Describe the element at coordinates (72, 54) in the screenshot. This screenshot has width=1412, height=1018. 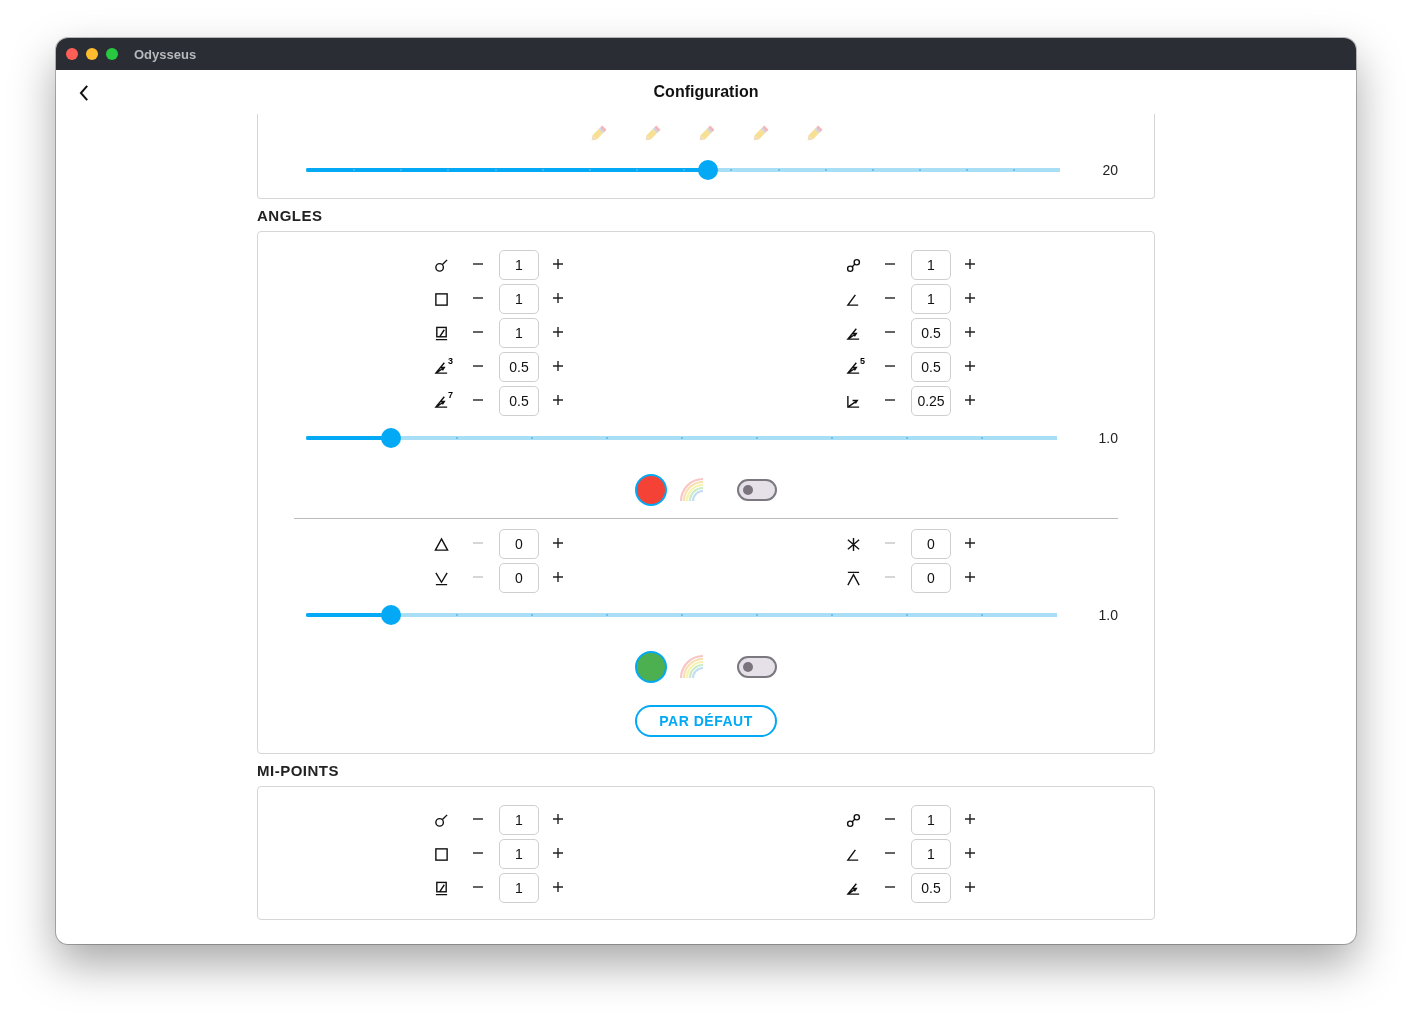
I see `close-button` at that location.